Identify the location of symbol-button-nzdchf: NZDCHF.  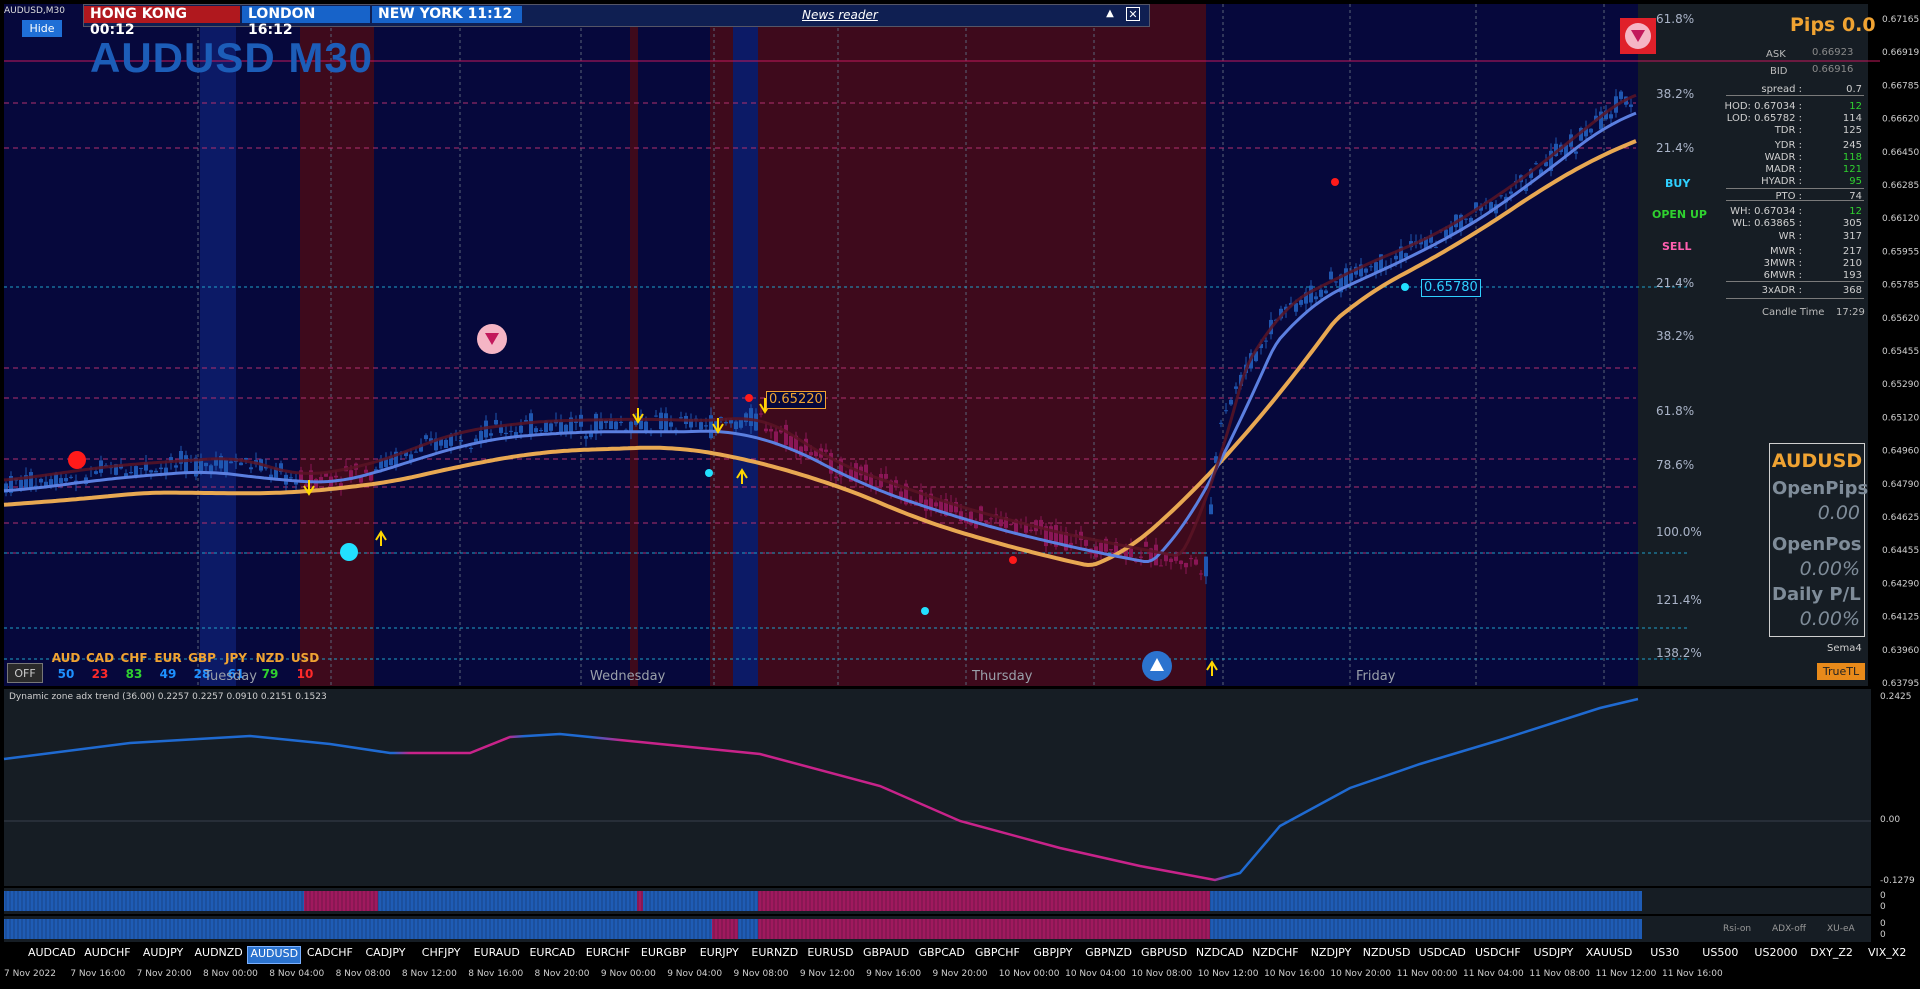
(1276, 955).